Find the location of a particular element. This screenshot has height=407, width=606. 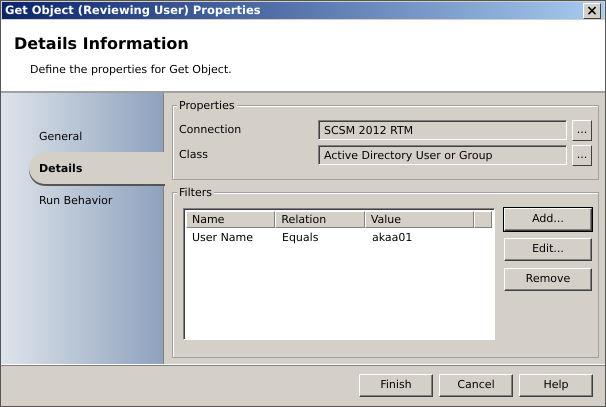

sidebar-tab: Details is located at coordinates (97, 168).